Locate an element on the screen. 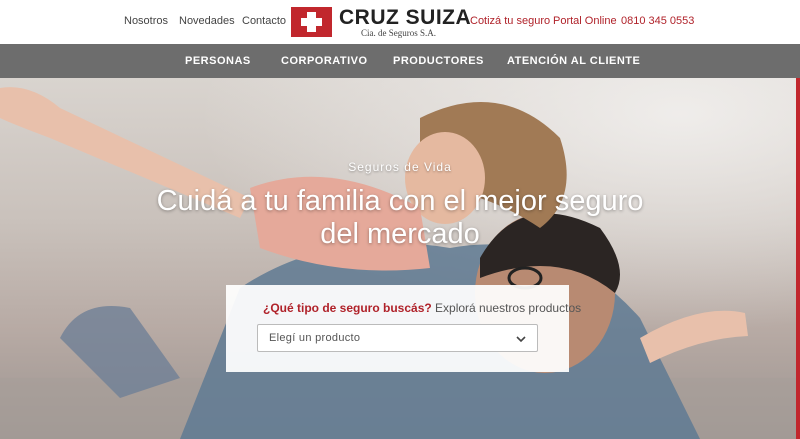 The image size is (800, 439). hero-kicker: Seguros de Vida is located at coordinates (400, 167).